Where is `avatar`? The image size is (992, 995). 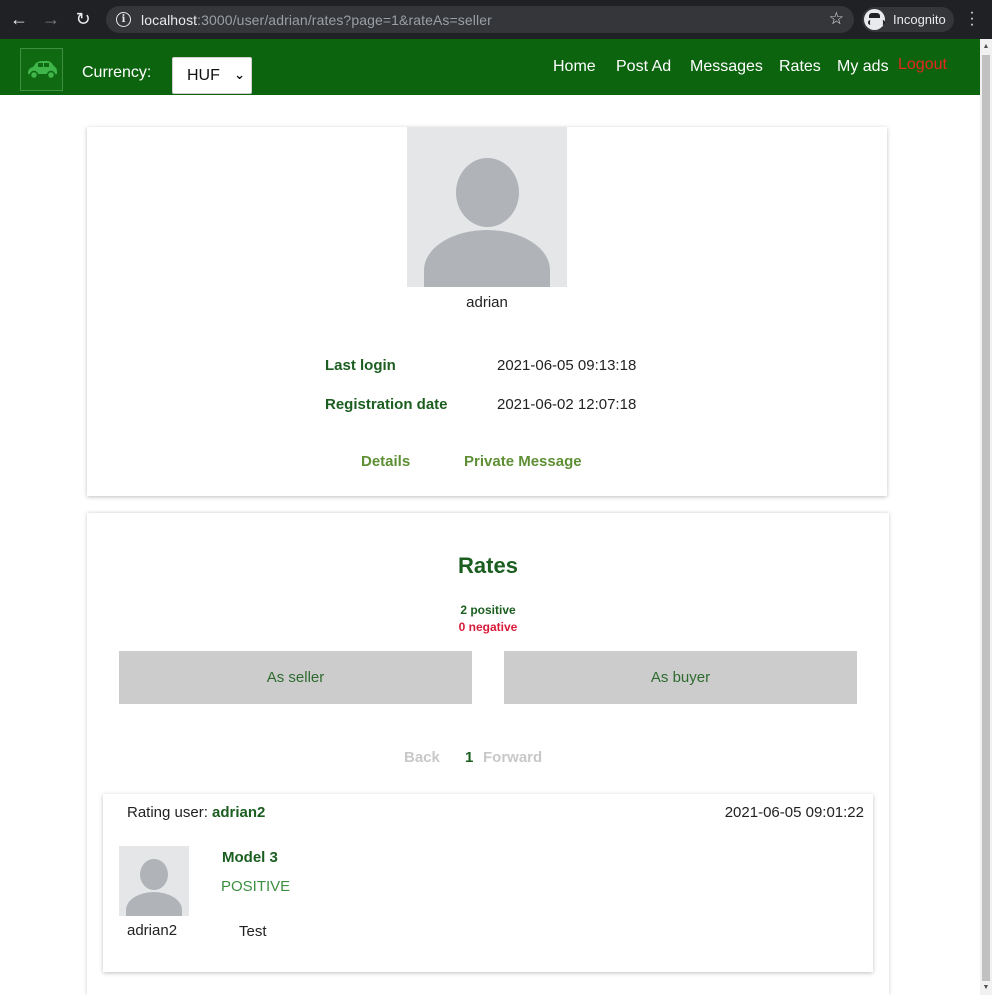
avatar is located at coordinates (487, 207).